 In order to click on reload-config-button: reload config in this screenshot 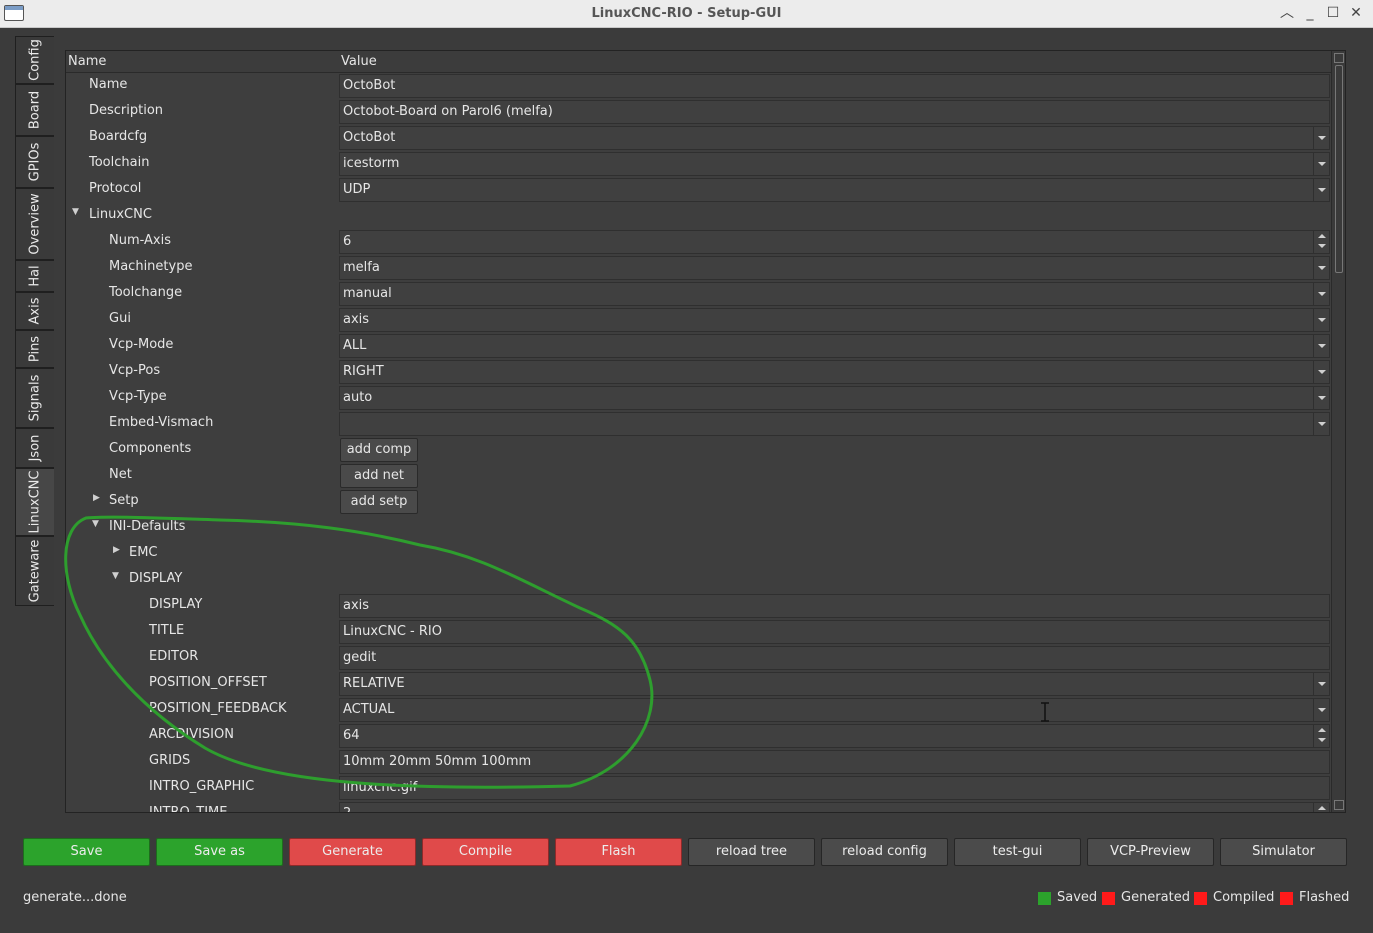, I will do `click(884, 852)`.